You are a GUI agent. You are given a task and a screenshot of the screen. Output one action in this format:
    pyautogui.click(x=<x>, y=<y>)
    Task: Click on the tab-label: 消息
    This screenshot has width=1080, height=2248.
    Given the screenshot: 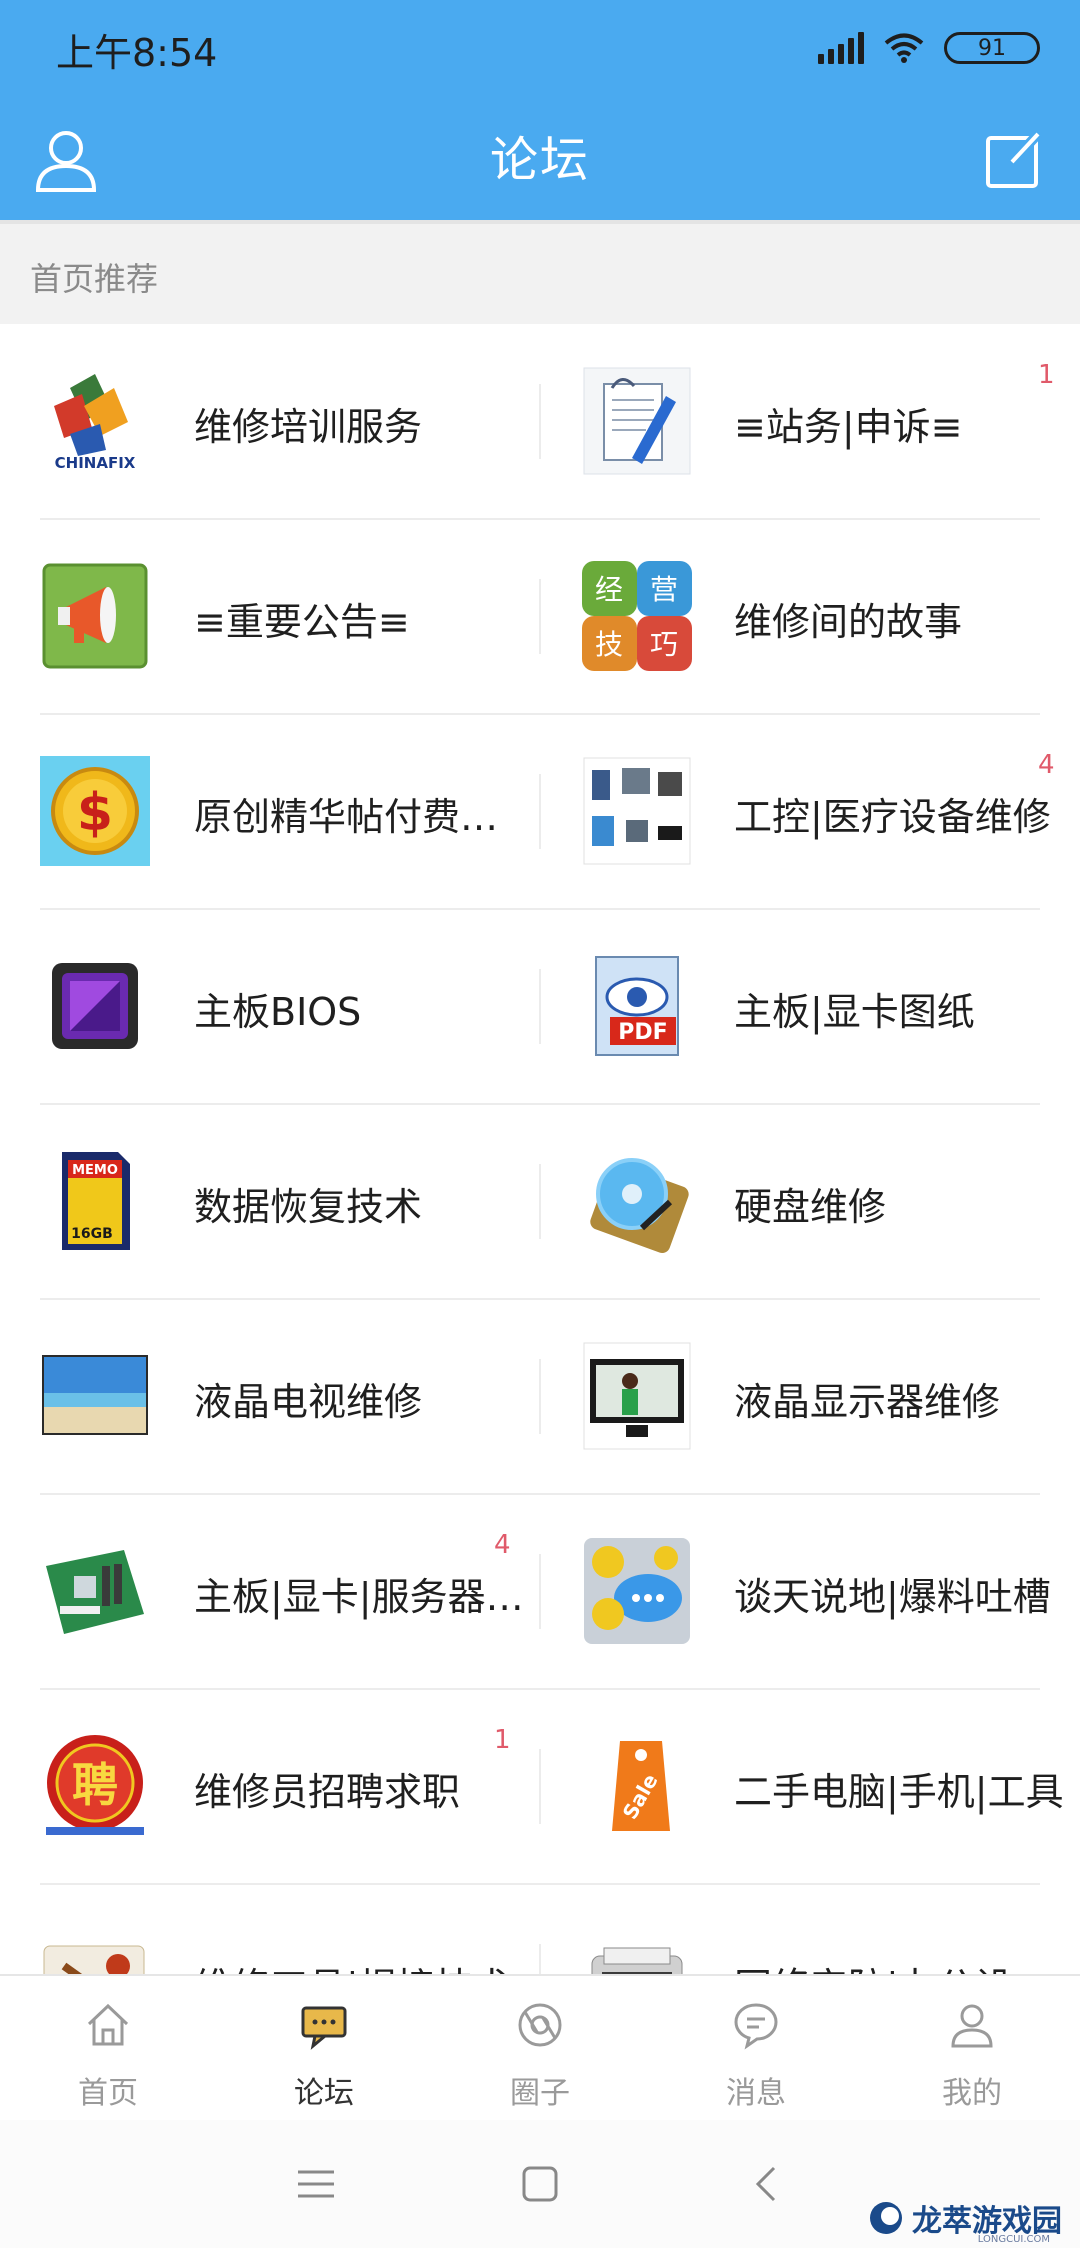 What is the action you would take?
    pyautogui.click(x=756, y=2093)
    